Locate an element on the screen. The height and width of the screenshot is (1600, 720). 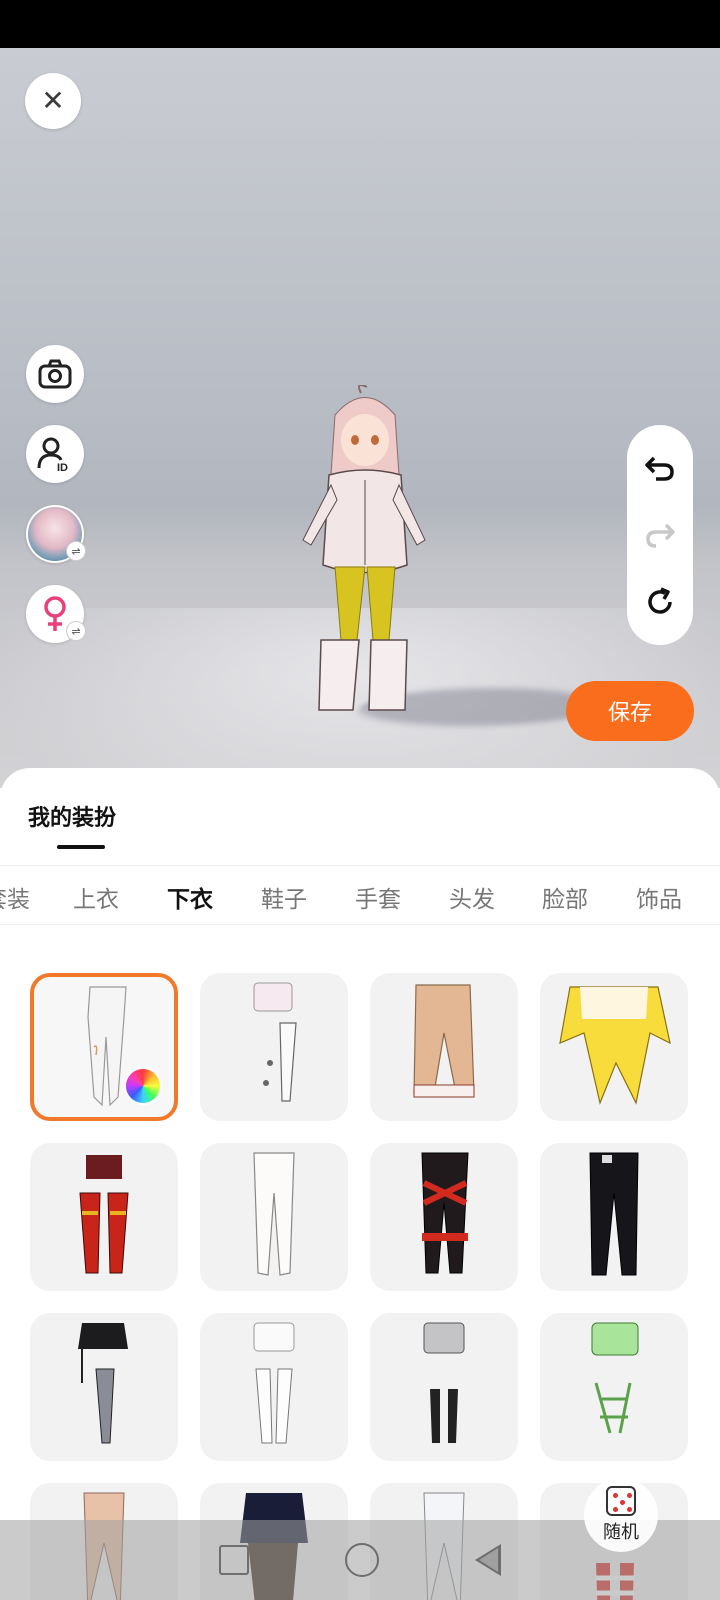
tab-bottom: 下衣 is located at coordinates (190, 897).